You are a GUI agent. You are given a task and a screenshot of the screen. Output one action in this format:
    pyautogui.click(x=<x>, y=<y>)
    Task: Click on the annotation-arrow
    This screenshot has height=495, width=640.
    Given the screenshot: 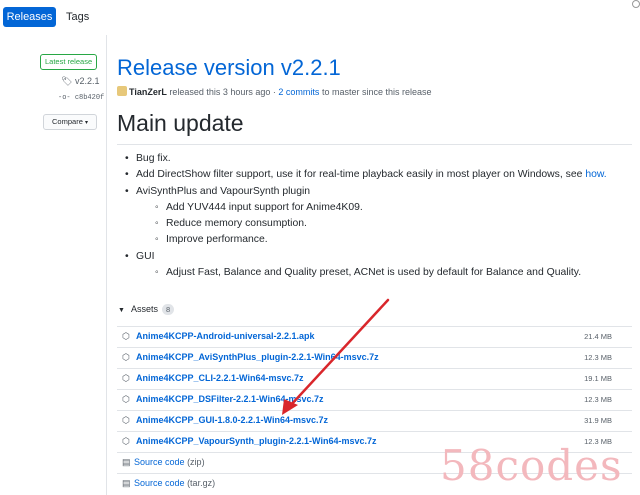 What is the action you would take?
    pyautogui.click(x=336, y=356)
    